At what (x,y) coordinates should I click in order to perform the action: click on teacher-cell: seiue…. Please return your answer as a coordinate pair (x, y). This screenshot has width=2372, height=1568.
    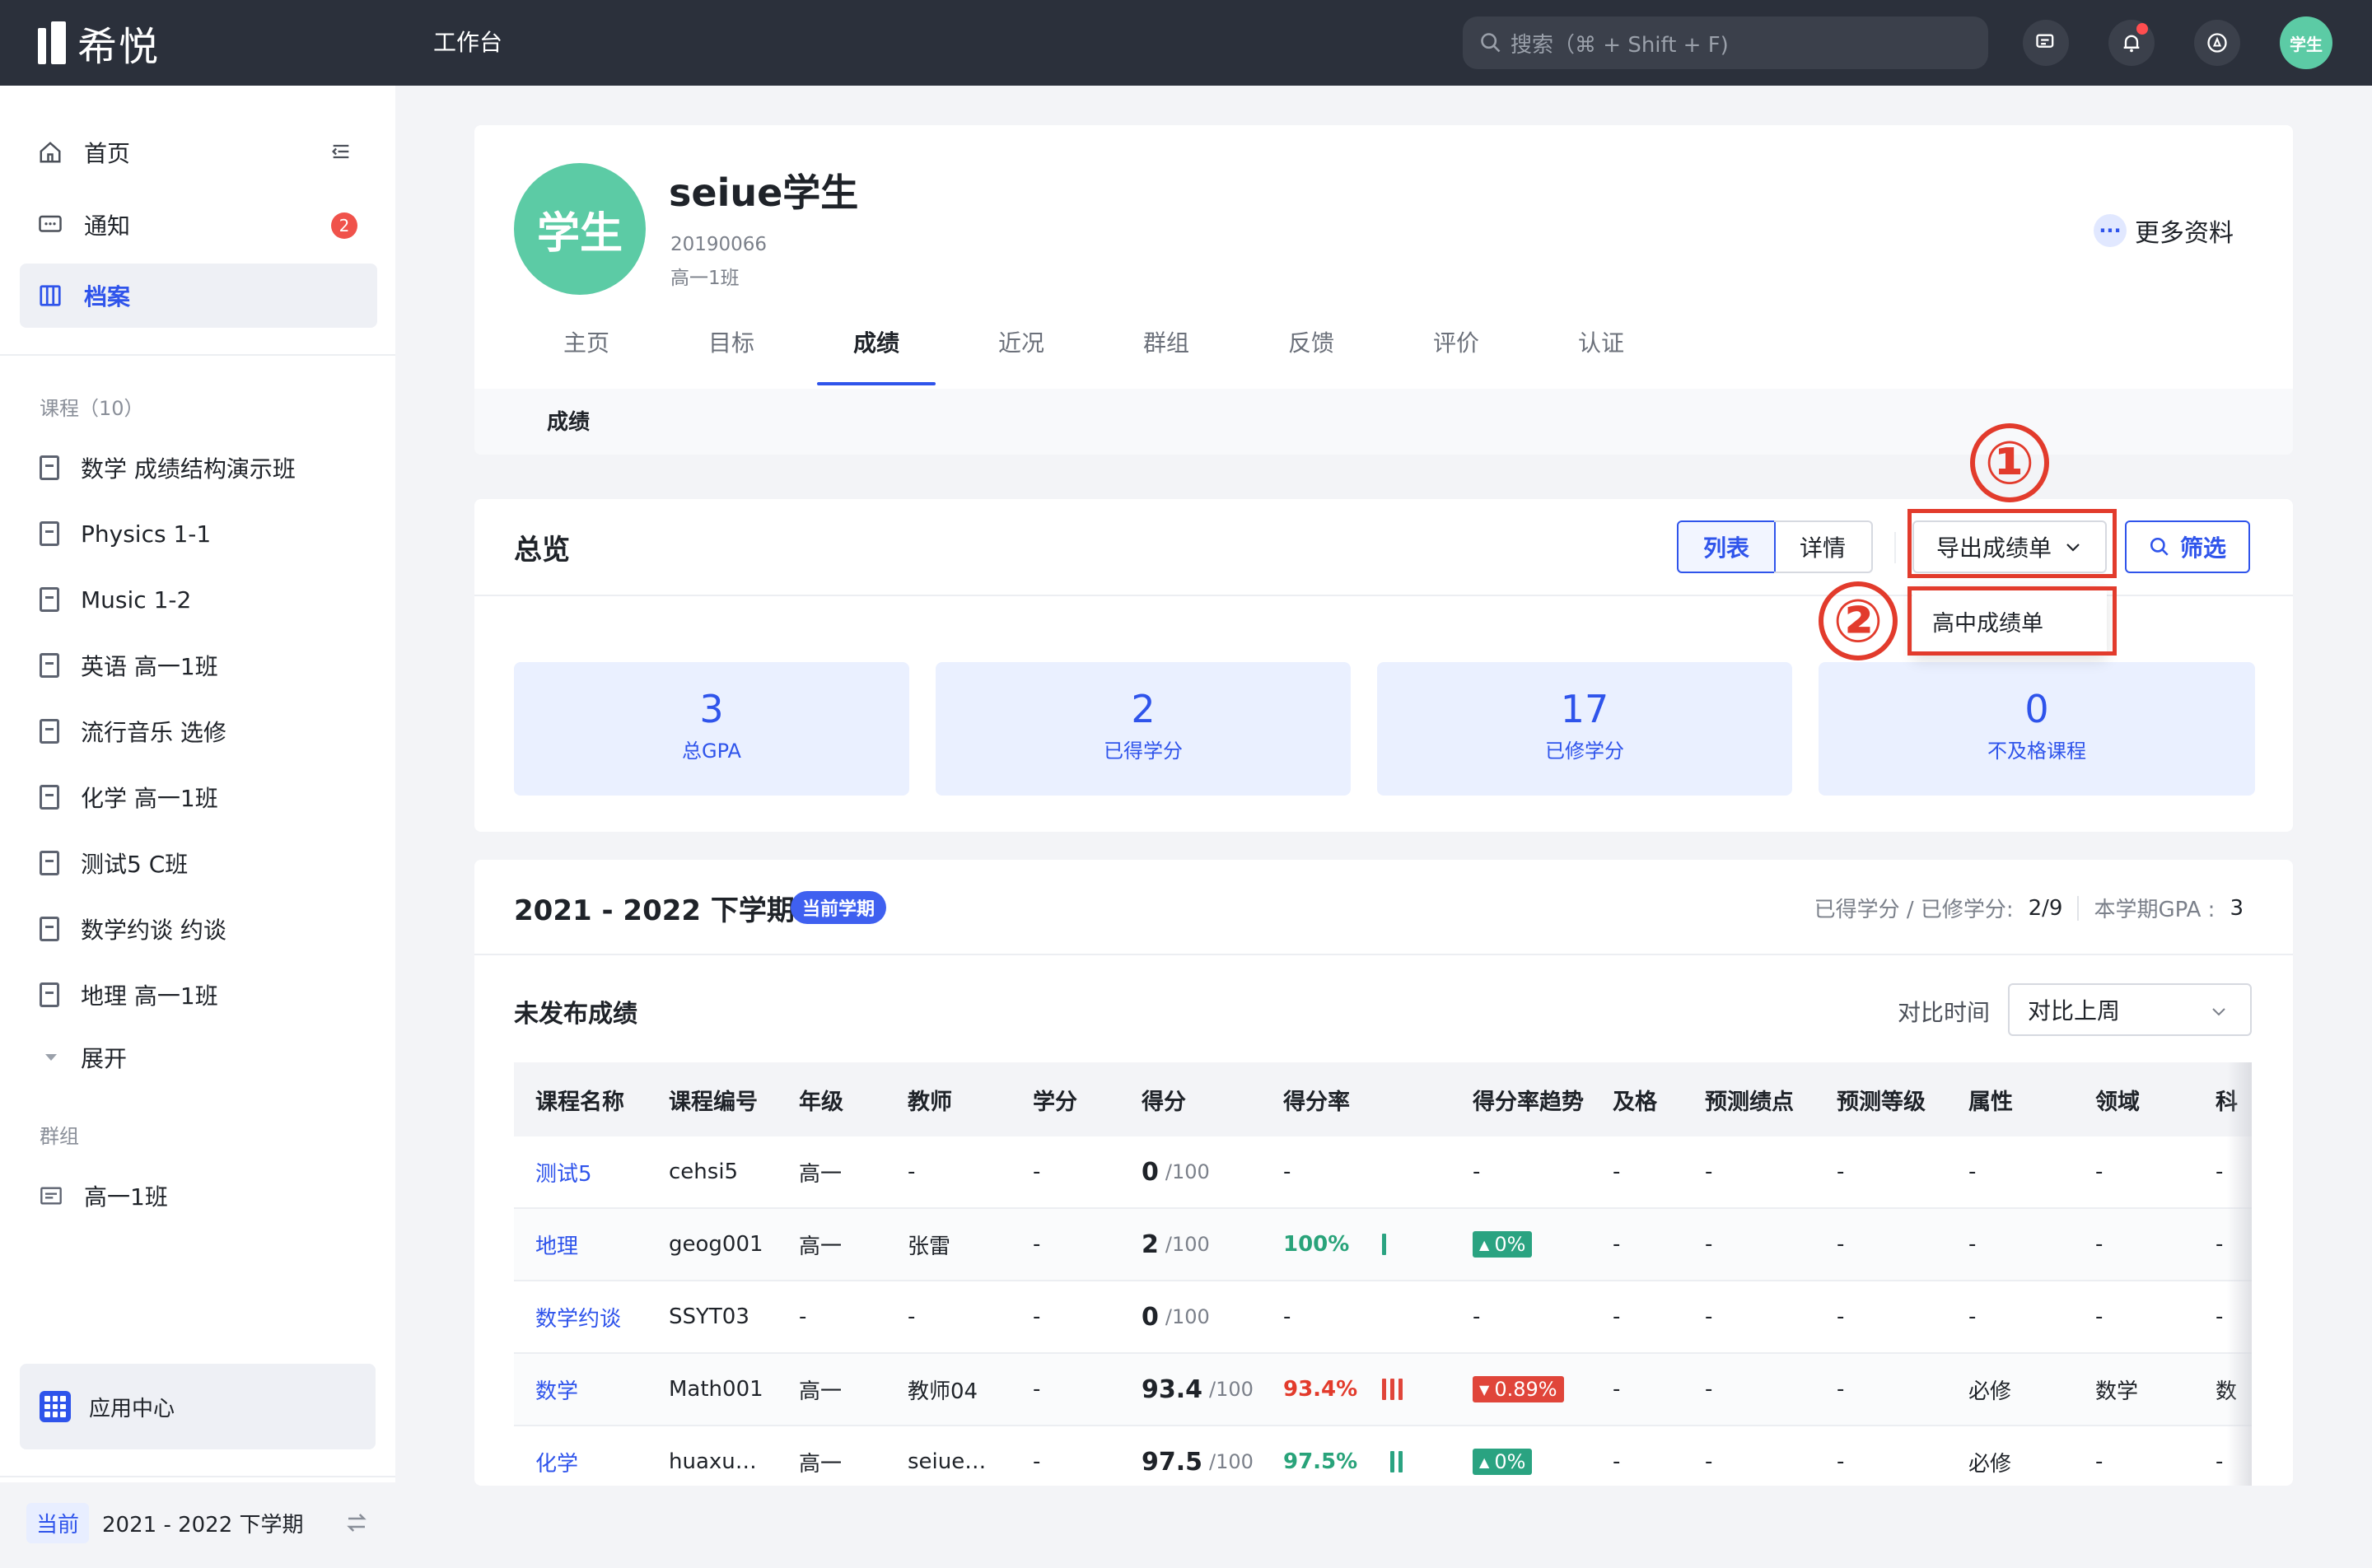
    Looking at the image, I should click on (947, 1461).